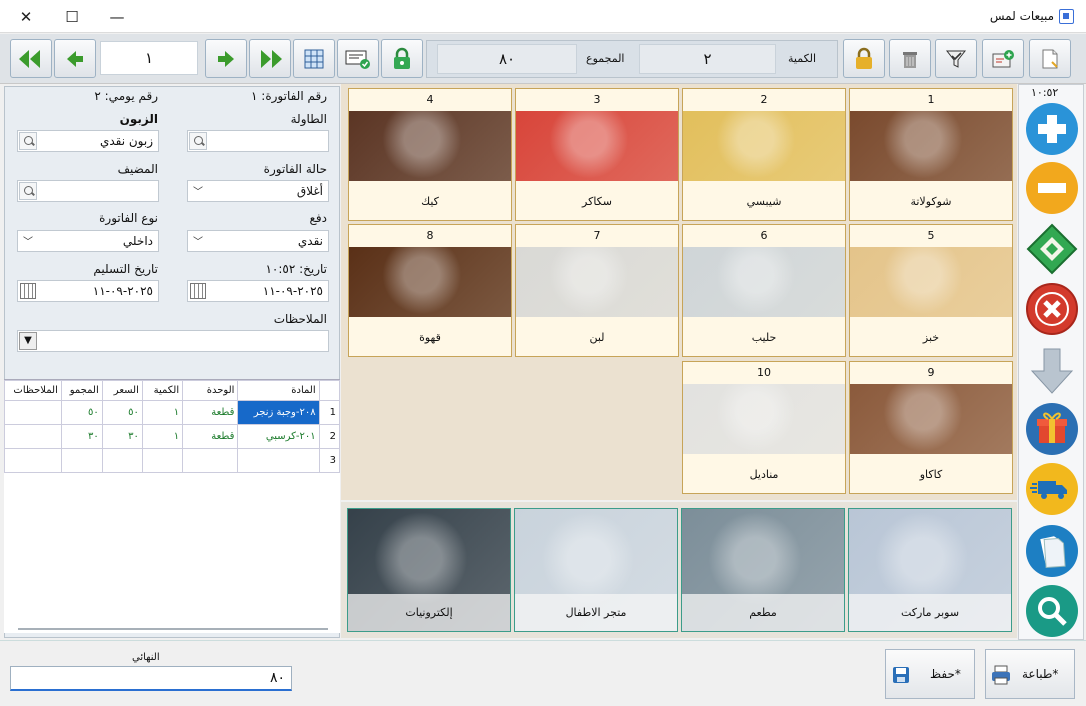 The image size is (1086, 706). What do you see at coordinates (1052, 309) in the screenshot?
I see `cancel-line-button` at bounding box center [1052, 309].